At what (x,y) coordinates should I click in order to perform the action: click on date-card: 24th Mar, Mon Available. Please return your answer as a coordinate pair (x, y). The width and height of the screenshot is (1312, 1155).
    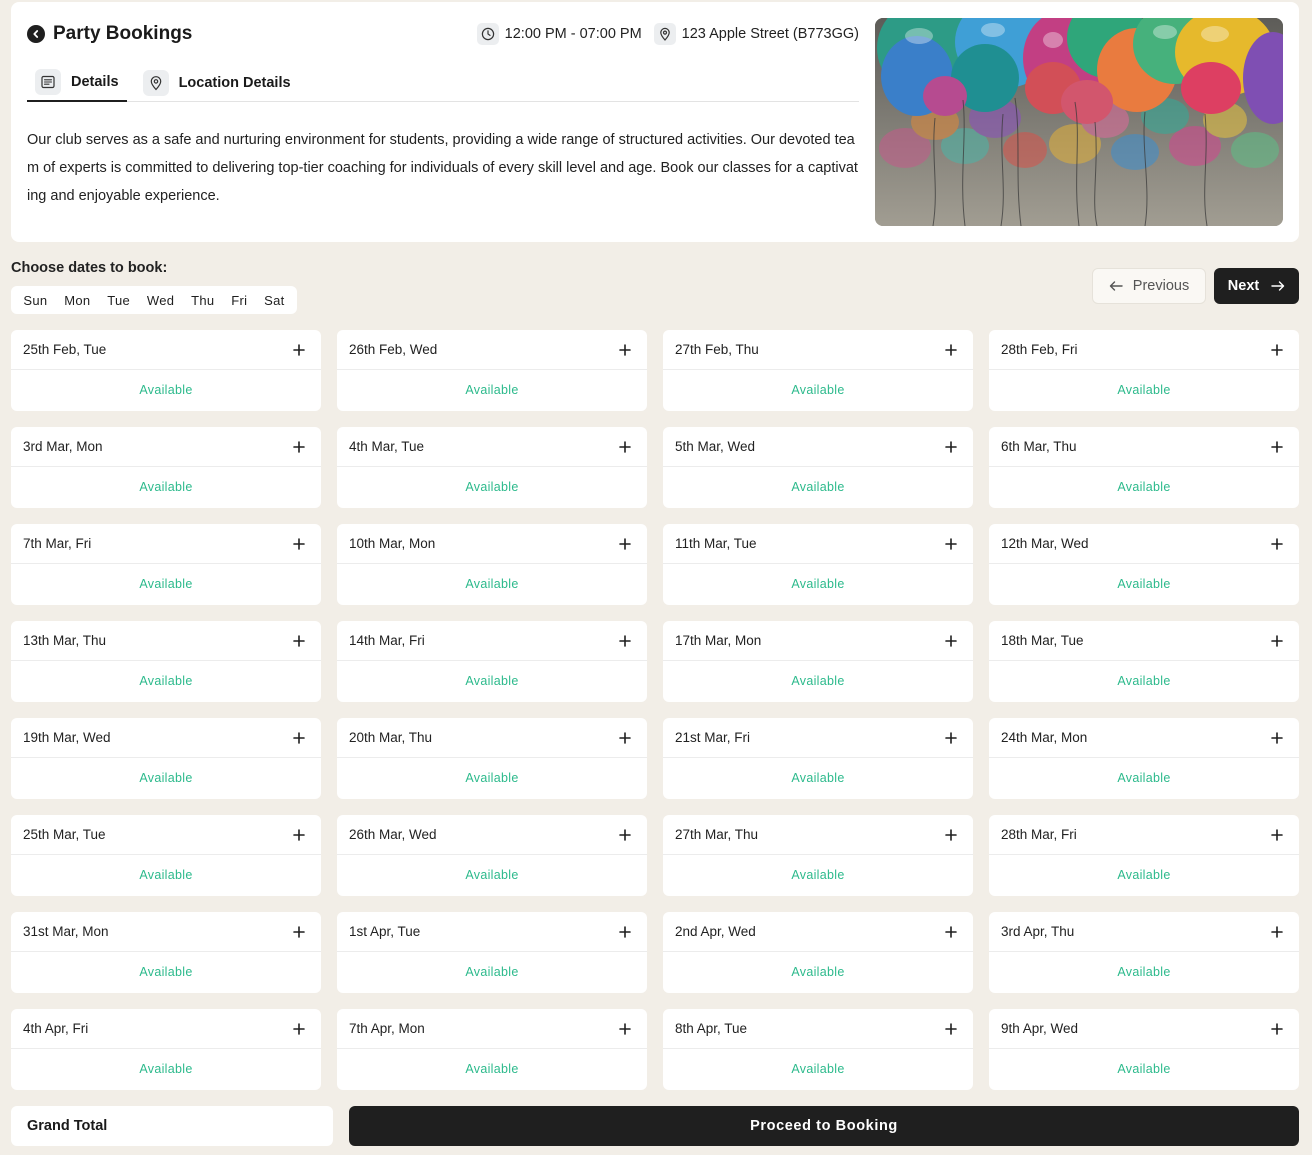
    Looking at the image, I should click on (1144, 758).